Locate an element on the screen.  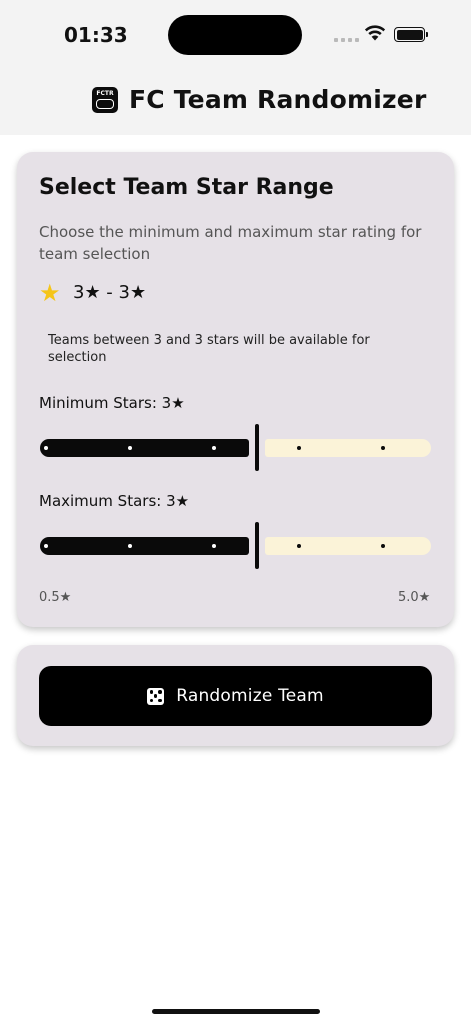
minimum-stars-label: Minimum Stars: 3★ is located at coordinates (112, 403).